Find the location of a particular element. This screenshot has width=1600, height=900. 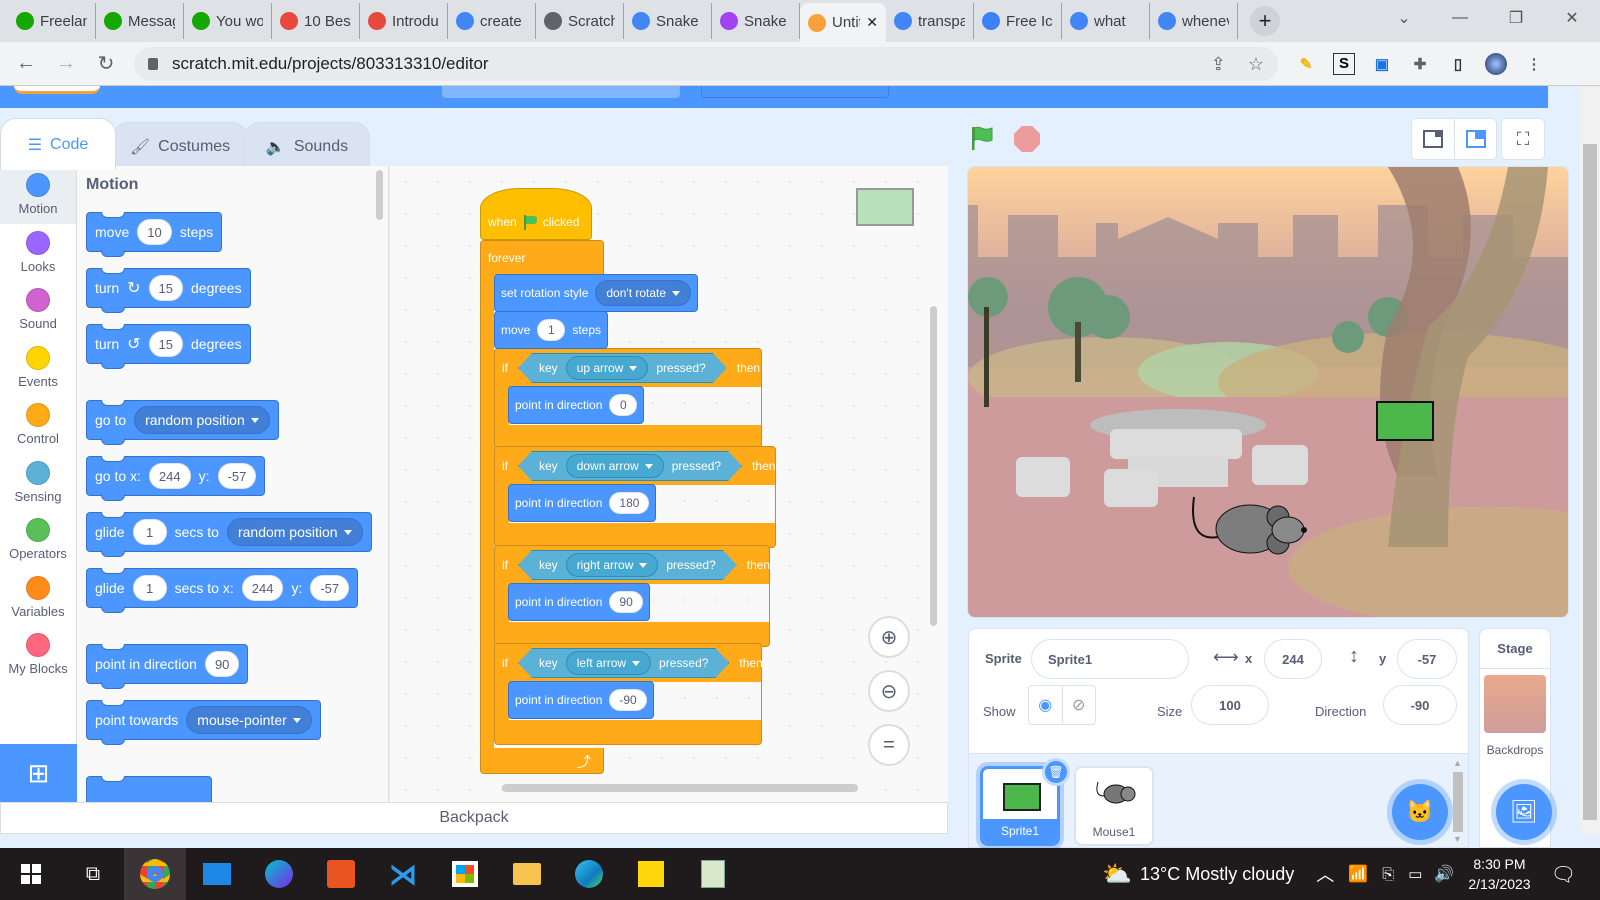

block-turn-left: turn ↺ 15 degrees is located at coordinates (168, 346).